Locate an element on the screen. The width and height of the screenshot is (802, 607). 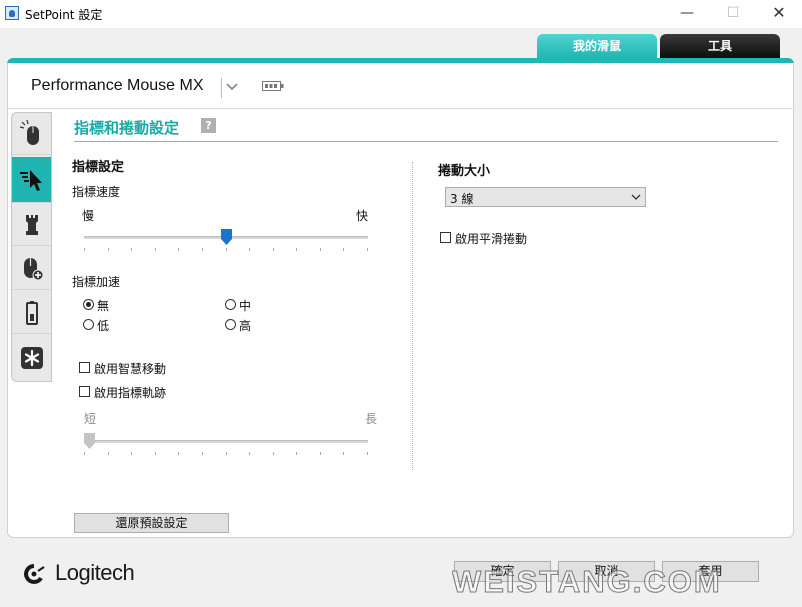
speed-min-label: 慢 is located at coordinates (88, 216).